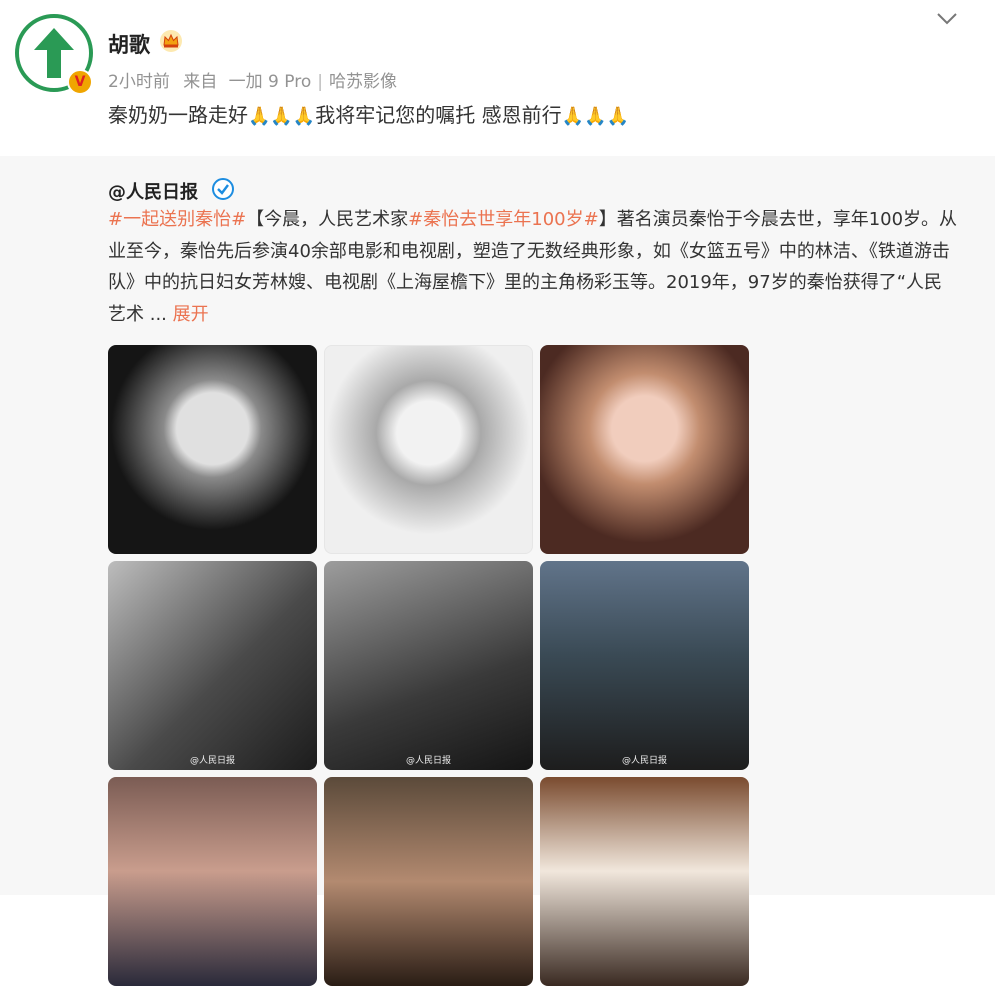 The image size is (995, 986). I want to click on camera-tag: 哈苏影像, so click(362, 82).